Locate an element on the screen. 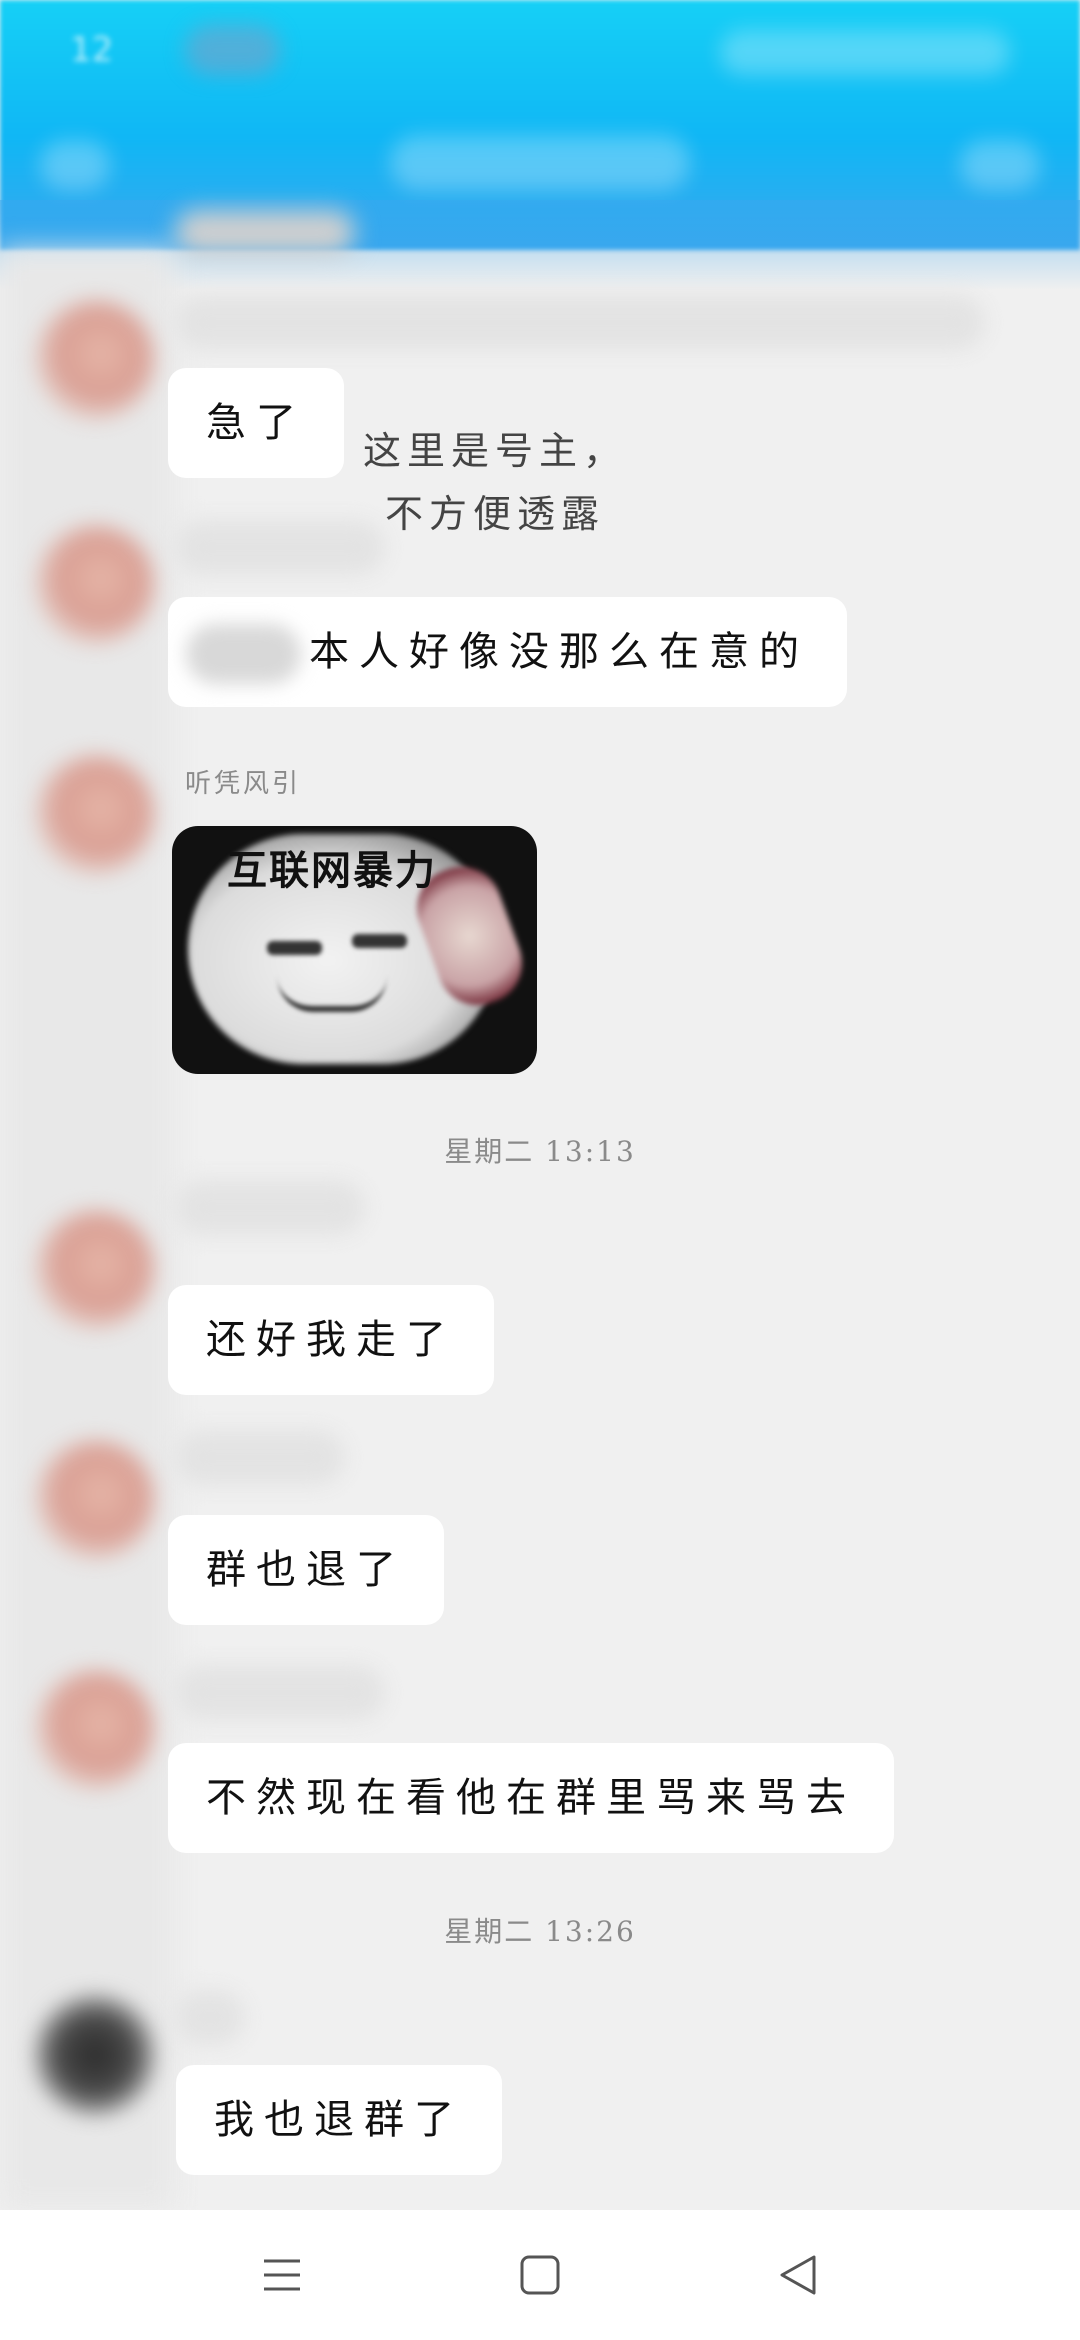 The image size is (1080, 2340). message-bubble: 本人好像没那么在意的 is located at coordinates (507, 652).